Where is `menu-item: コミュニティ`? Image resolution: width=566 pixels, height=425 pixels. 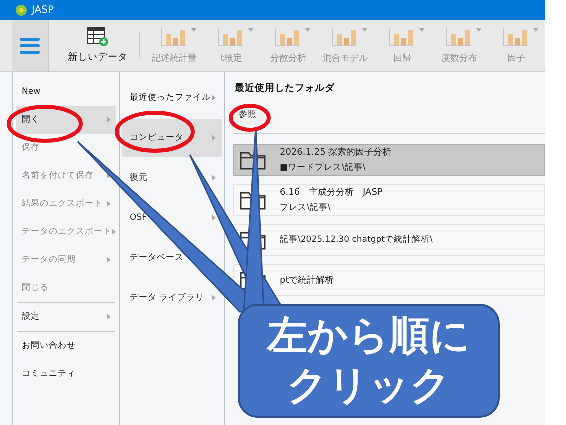
menu-item: コミュニティ is located at coordinates (66, 374).